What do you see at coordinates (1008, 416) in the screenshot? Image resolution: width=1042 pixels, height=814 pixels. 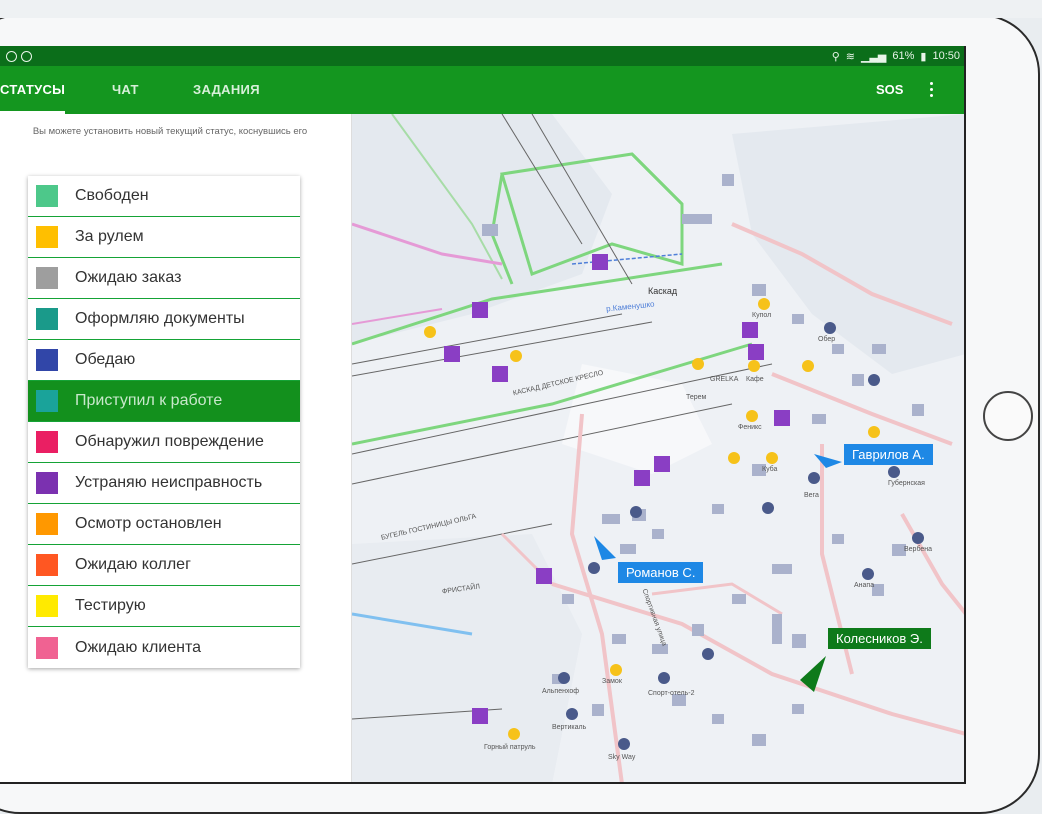 I see `home-button` at bounding box center [1008, 416].